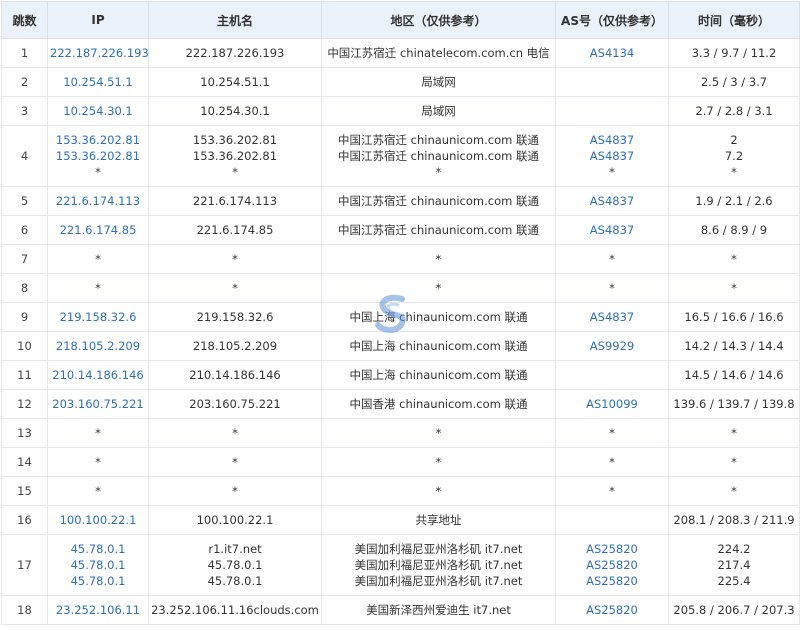 Image resolution: width=800 pixels, height=630 pixels. What do you see at coordinates (734, 610) in the screenshot?
I see `time-cell: 205.8 / 206.7 / 207.3` at bounding box center [734, 610].